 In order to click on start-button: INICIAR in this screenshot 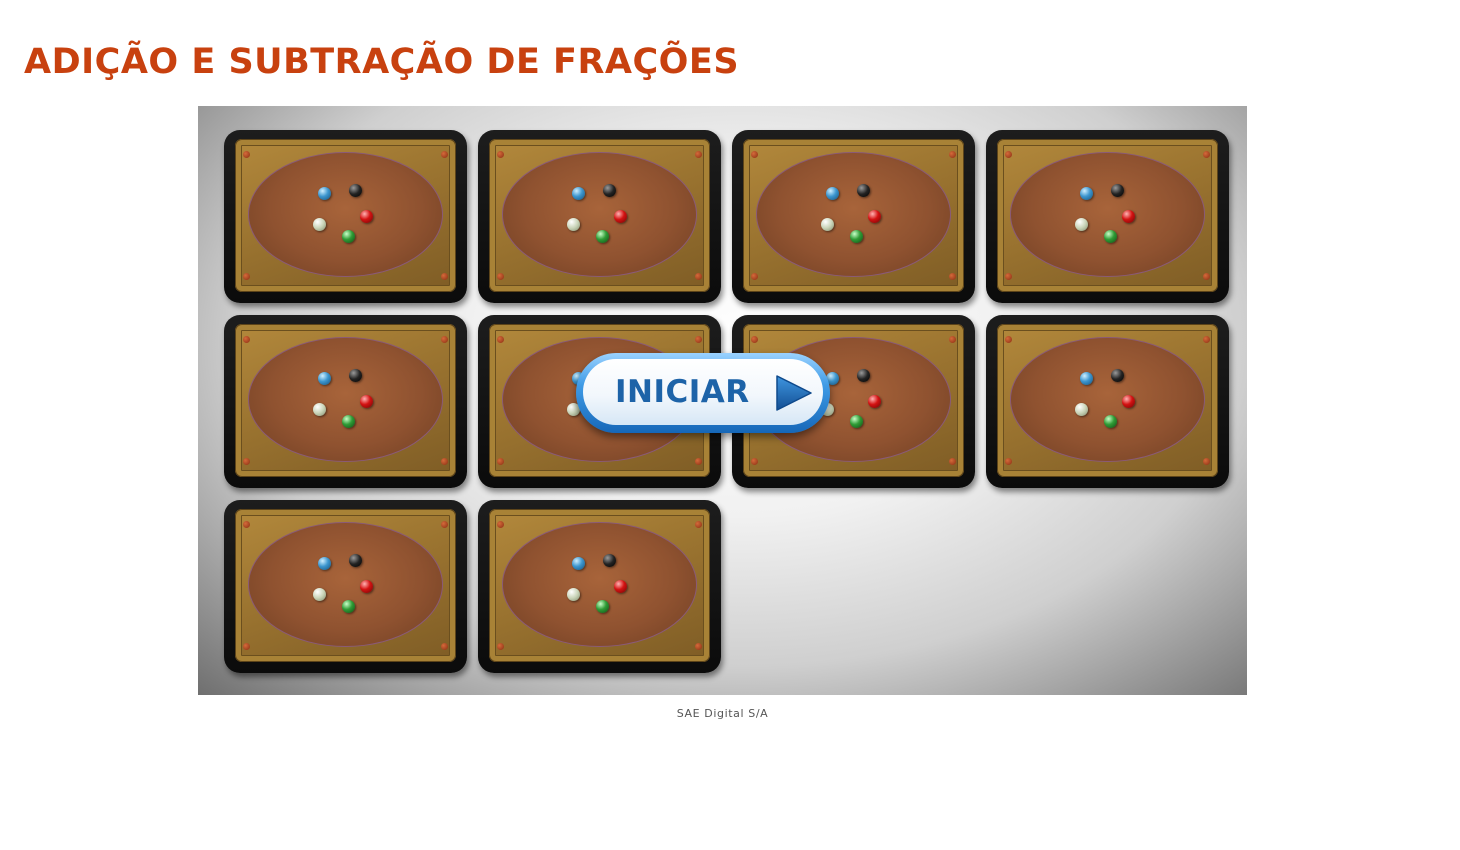, I will do `click(703, 393)`.